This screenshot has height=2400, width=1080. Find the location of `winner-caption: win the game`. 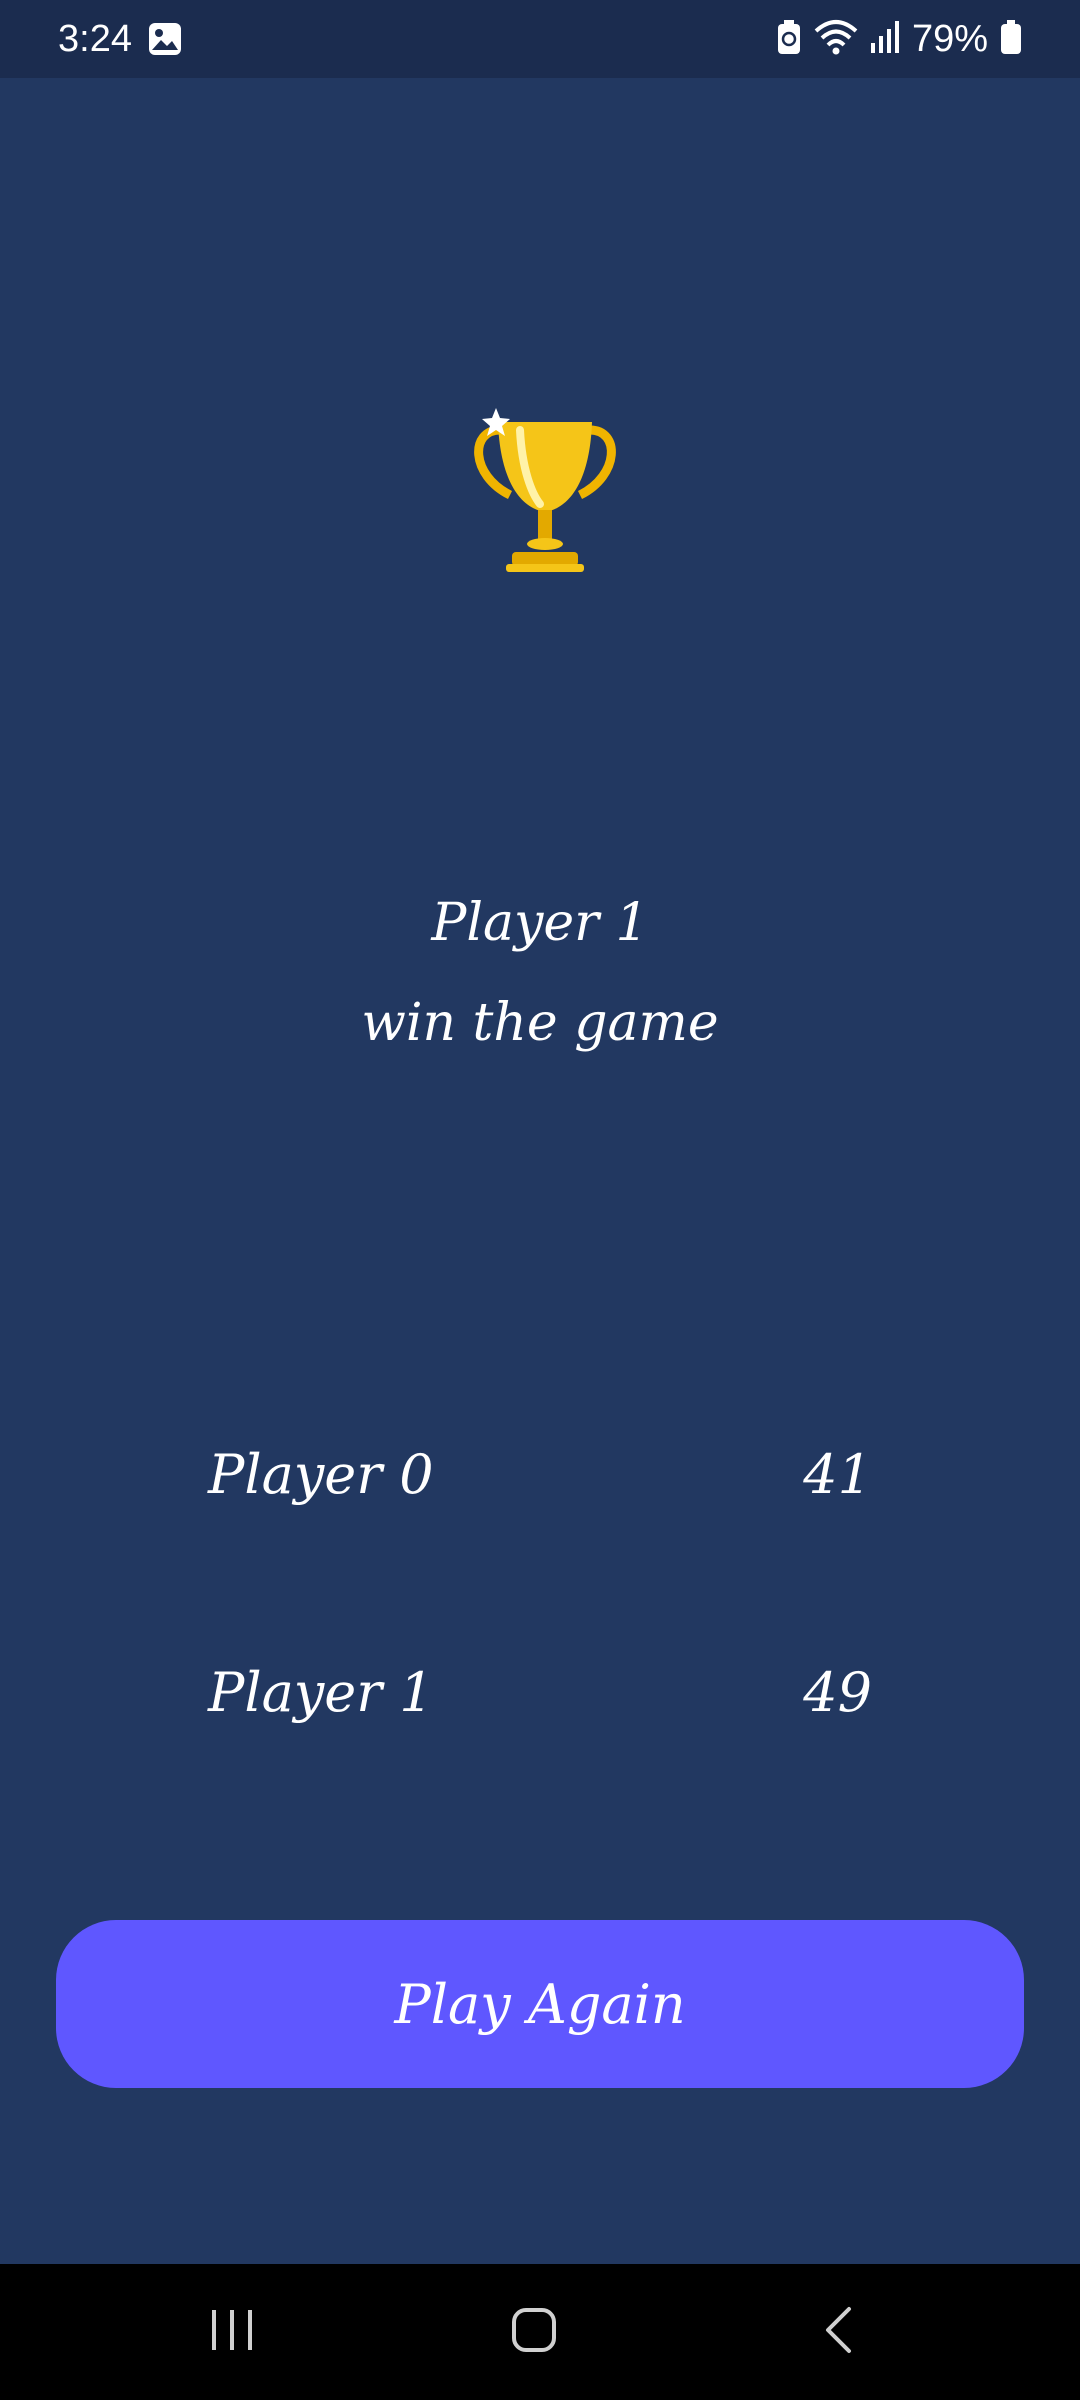

winner-caption: win the game is located at coordinates (540, 1023).